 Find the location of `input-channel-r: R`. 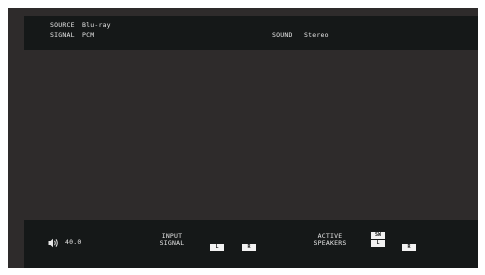

input-channel-r: R is located at coordinates (249, 247).